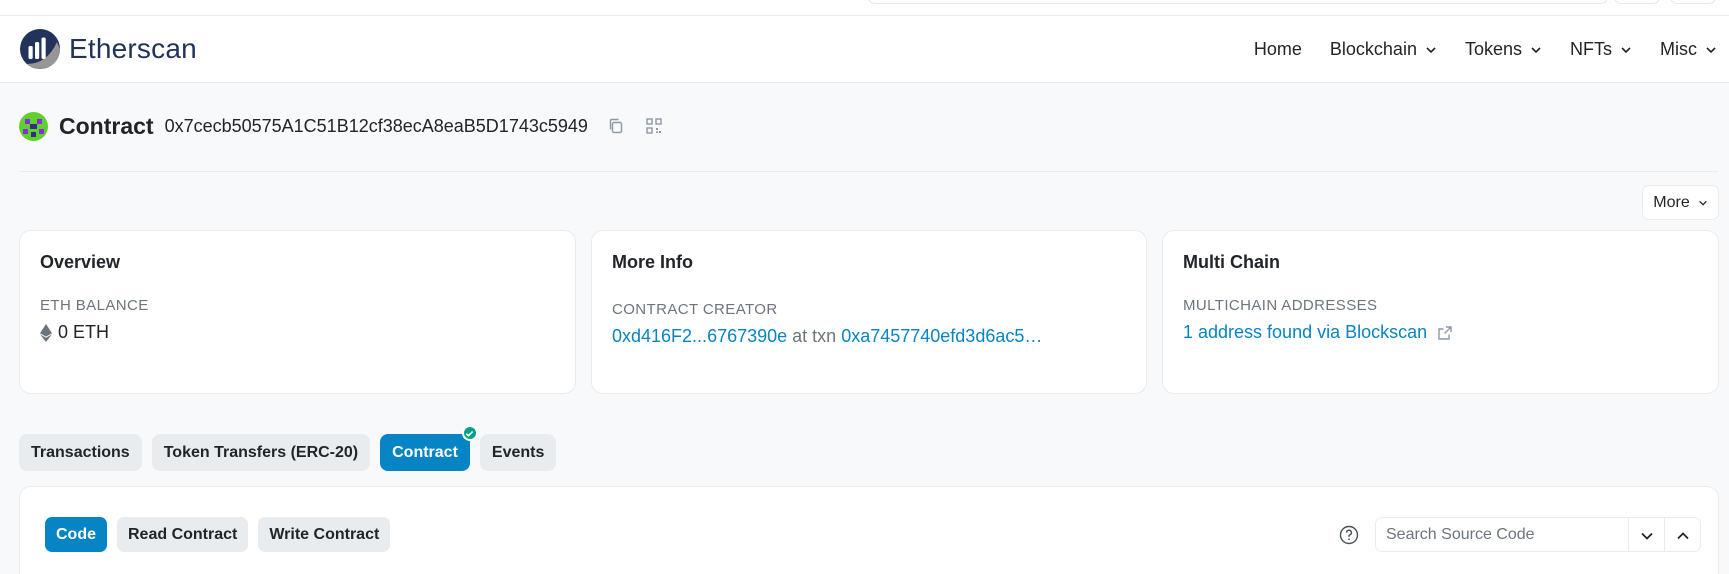 This screenshot has width=1729, height=574. Describe the element at coordinates (80, 262) in the screenshot. I see `card-title: Overview` at that location.